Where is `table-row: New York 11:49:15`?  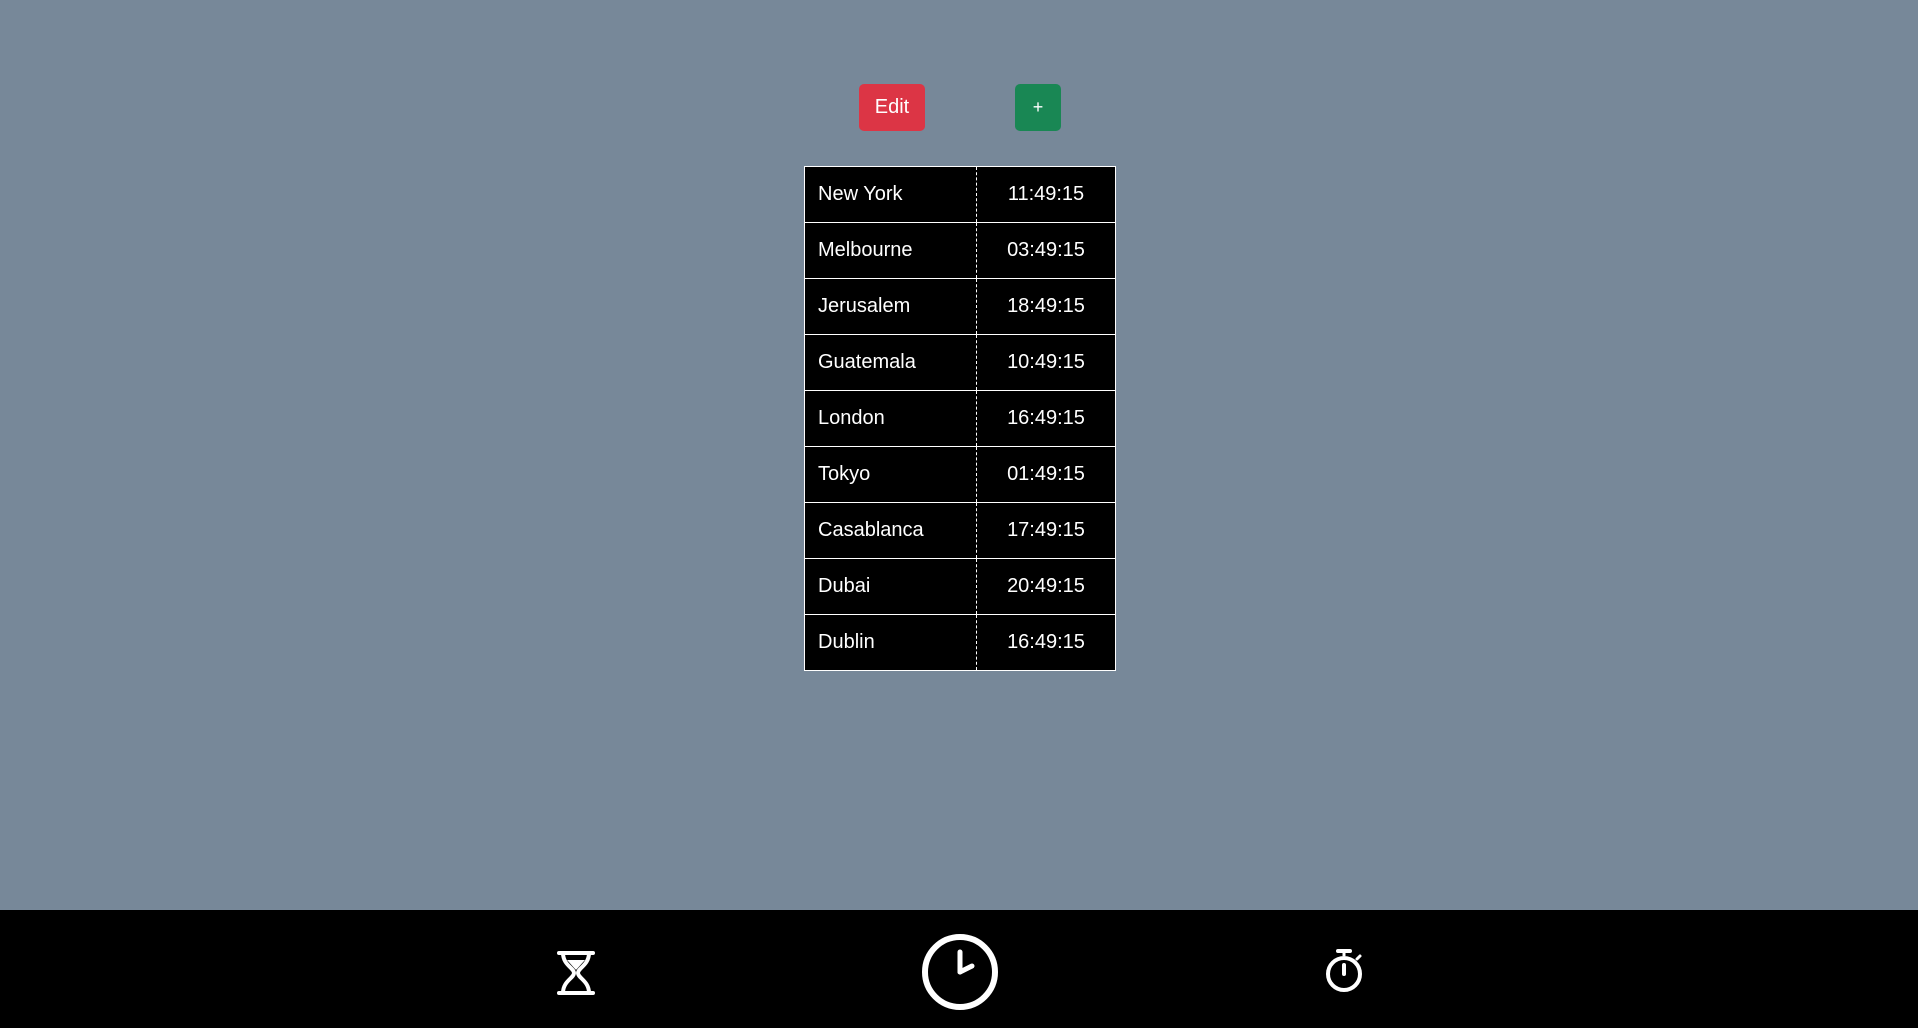
table-row: New York 11:49:15 is located at coordinates (960, 194).